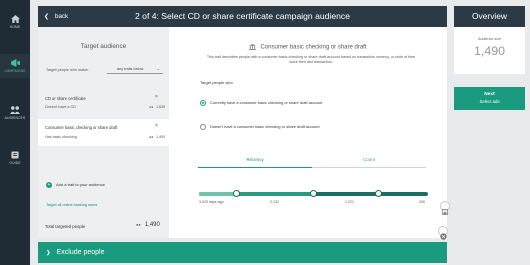 The image size is (530, 265). What do you see at coordinates (274, 202) in the screenshot?
I see `slider-tick: 2,132` at bounding box center [274, 202].